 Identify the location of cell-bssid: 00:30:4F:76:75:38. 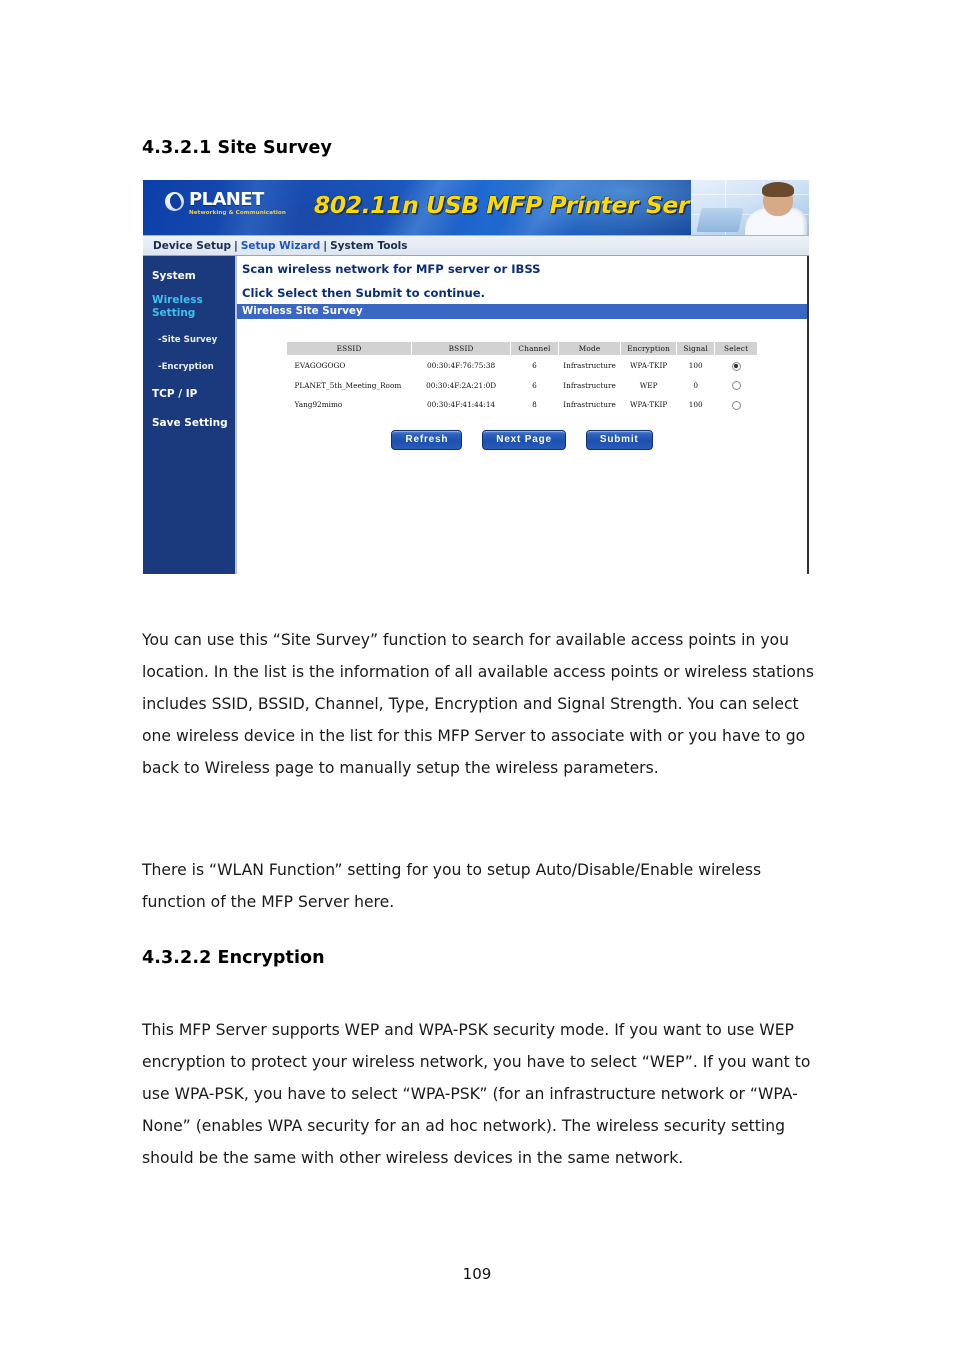
(461, 366).